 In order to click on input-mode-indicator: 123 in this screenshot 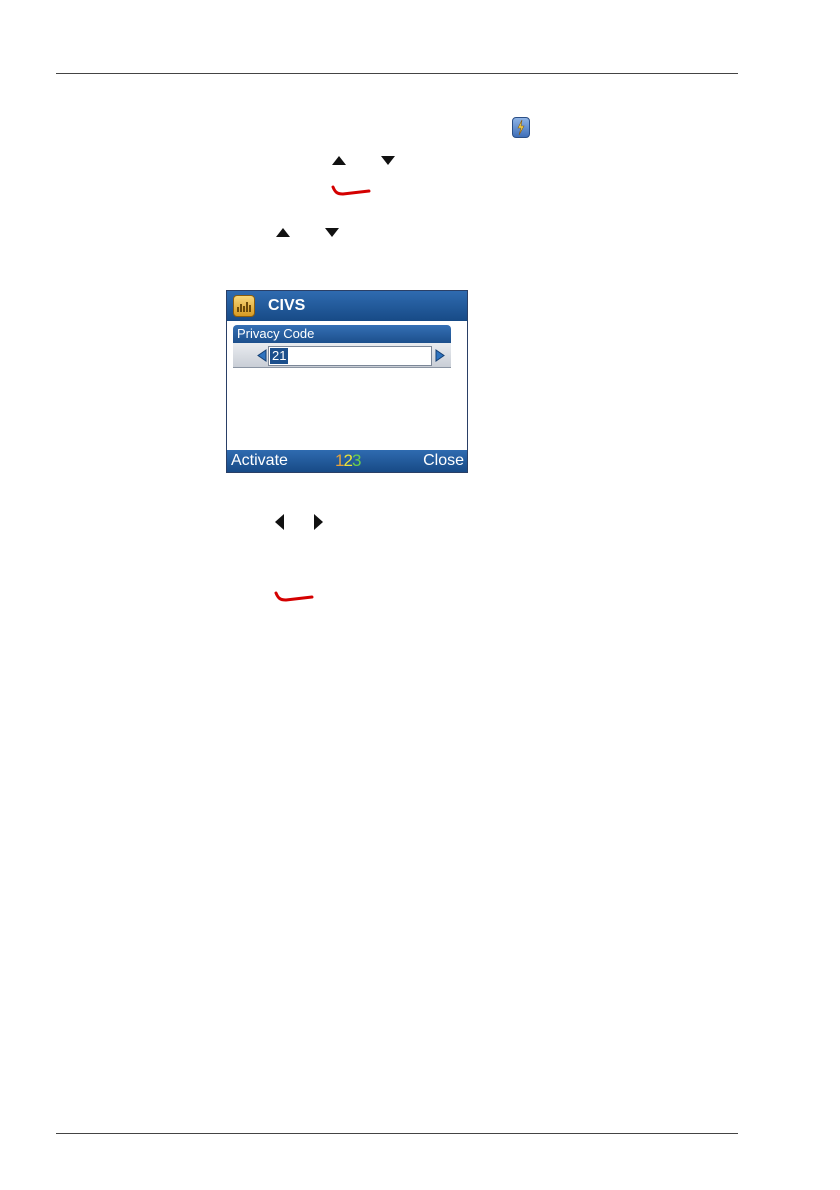, I will do `click(348, 460)`.